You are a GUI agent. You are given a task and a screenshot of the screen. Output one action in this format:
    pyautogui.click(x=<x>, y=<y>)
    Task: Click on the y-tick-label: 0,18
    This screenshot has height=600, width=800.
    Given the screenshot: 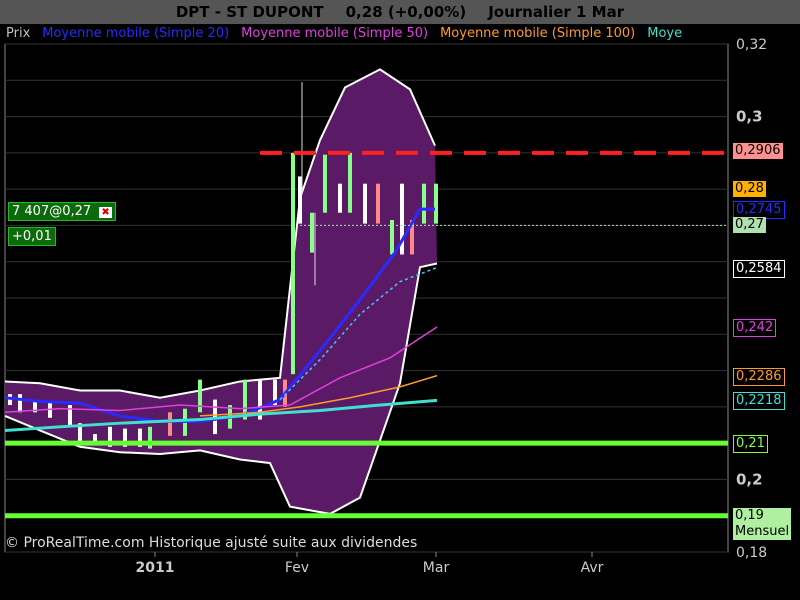 What is the action you would take?
    pyautogui.click(x=751, y=553)
    